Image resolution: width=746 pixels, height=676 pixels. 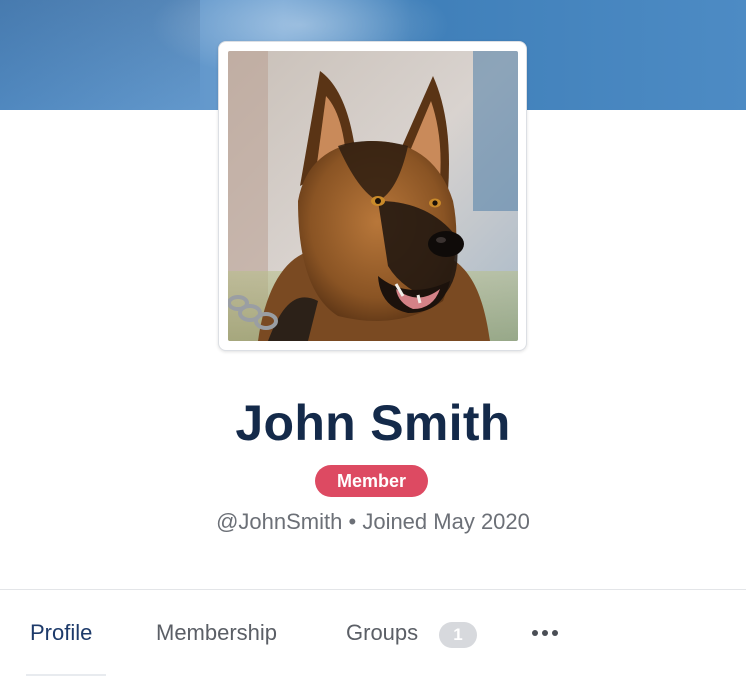 What do you see at coordinates (382, 633) in the screenshot?
I see `tab-groups: Groups` at bounding box center [382, 633].